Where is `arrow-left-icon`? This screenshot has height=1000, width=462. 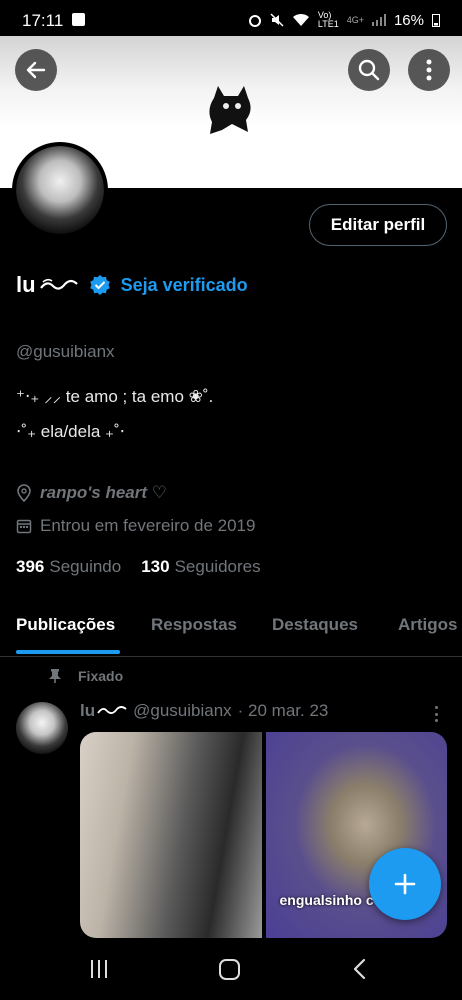 arrow-left-icon is located at coordinates (36, 70).